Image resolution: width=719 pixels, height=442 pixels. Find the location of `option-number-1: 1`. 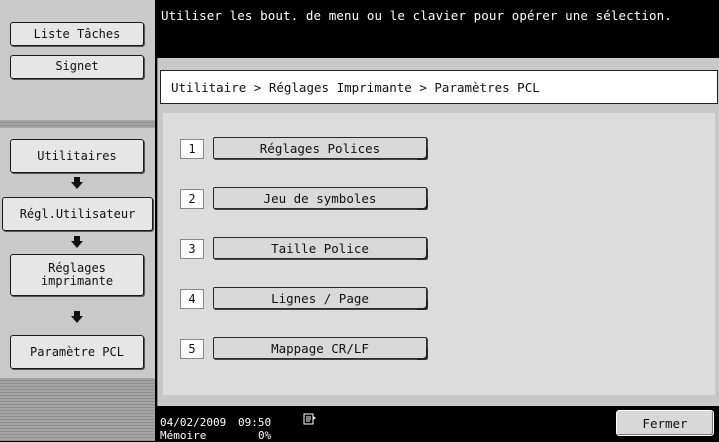

option-number-1: 1 is located at coordinates (192, 149).